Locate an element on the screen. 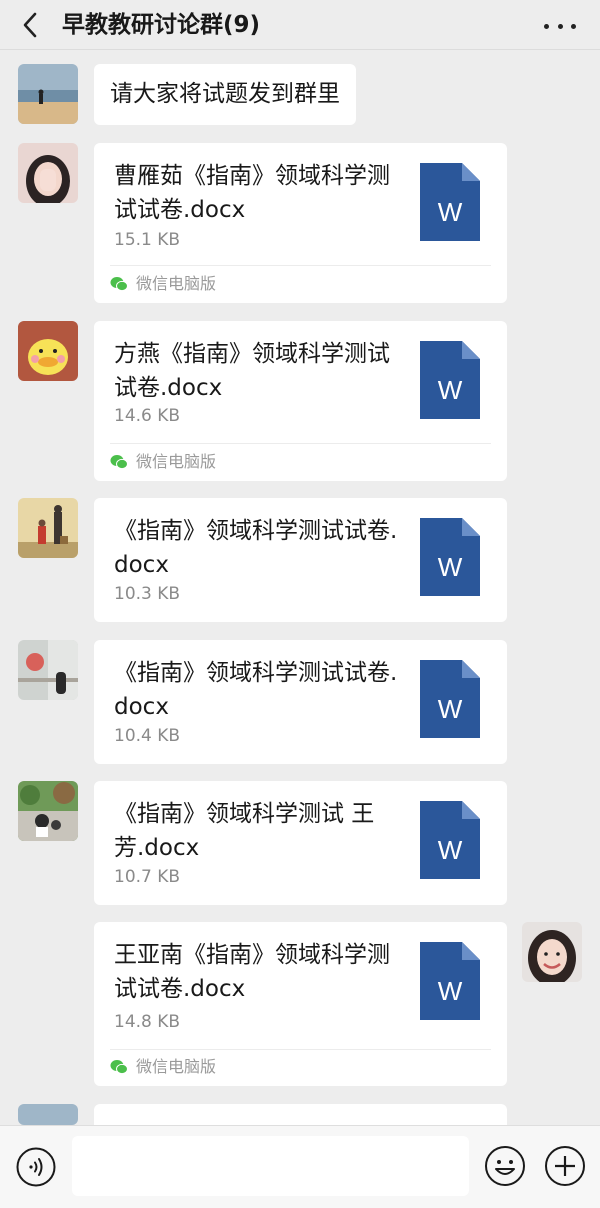  emoji-button is located at coordinates (505, 1166).